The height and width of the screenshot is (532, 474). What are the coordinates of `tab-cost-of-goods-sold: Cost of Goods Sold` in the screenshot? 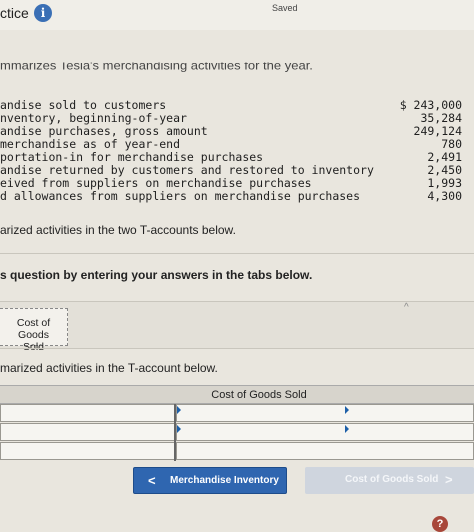 It's located at (34, 330).